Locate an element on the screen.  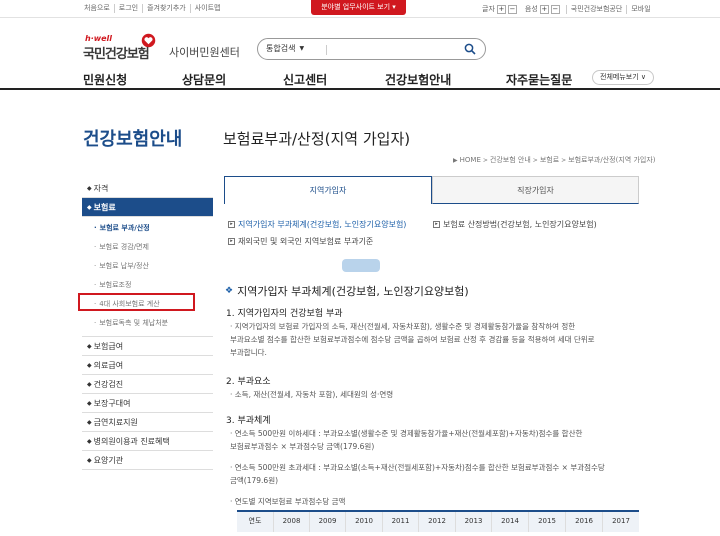
lnb-item-benefits: ◆ 보험급여 is located at coordinates (147, 346).